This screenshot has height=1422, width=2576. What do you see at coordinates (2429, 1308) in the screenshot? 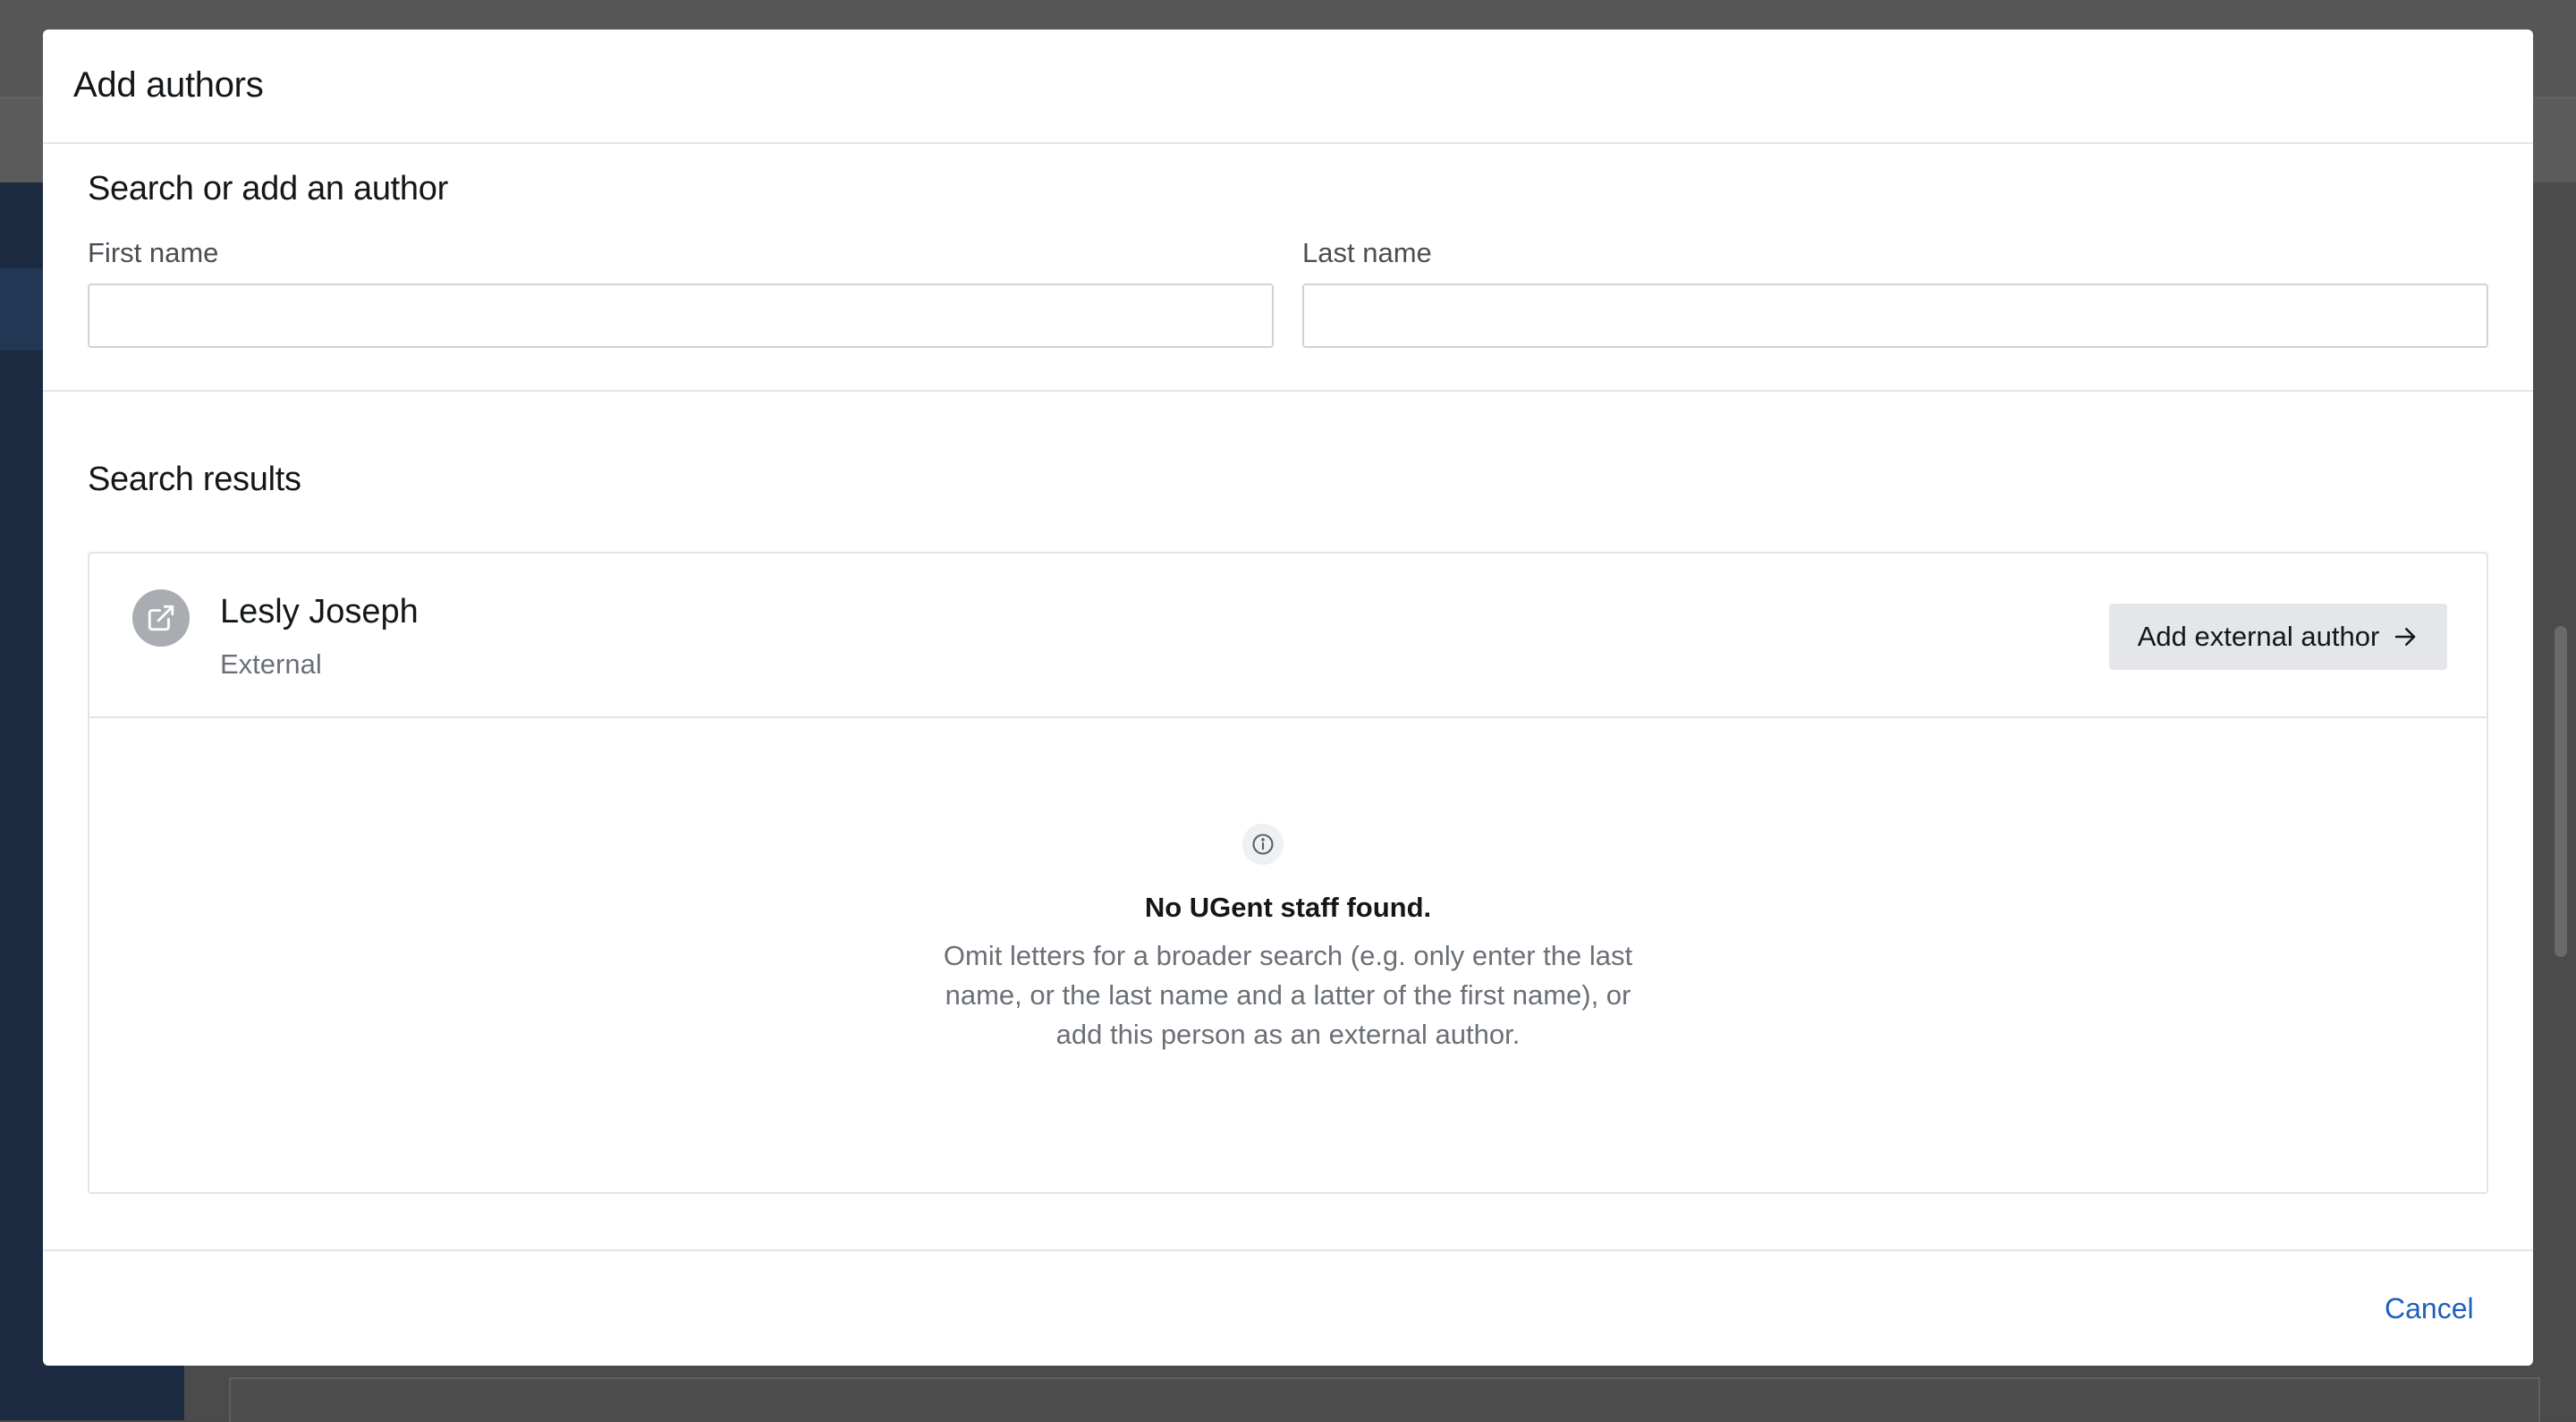
I see `cancel-button: Cancel` at bounding box center [2429, 1308].